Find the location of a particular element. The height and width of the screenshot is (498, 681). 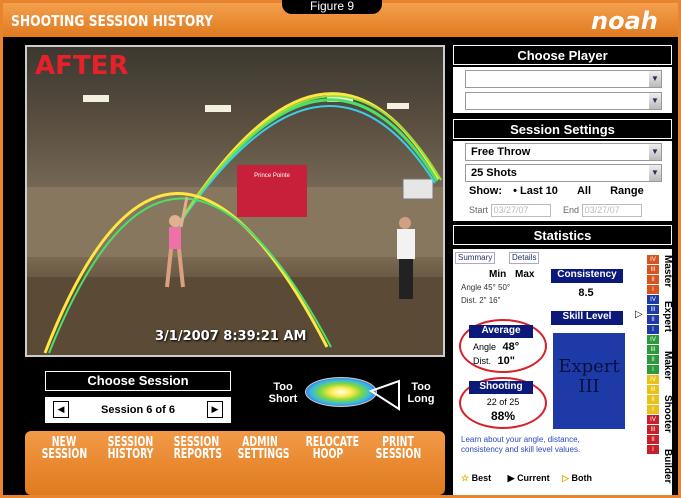

shooting-percent: 88% is located at coordinates (503, 416).